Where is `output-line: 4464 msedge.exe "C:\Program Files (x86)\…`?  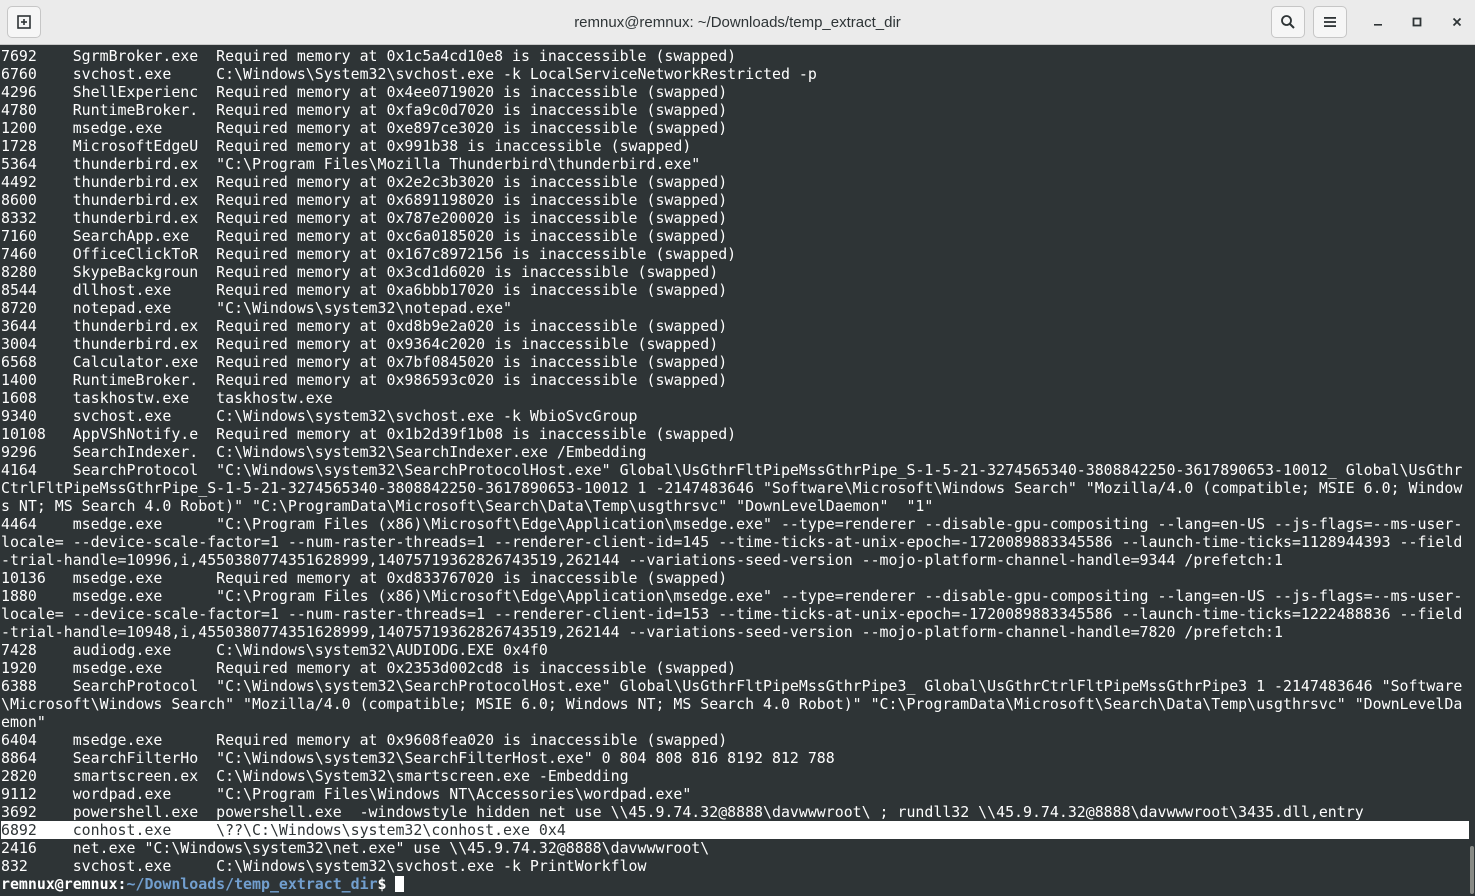 output-line: 4464 msedge.exe "C:\Program Files (x86)\… is located at coordinates (732, 524).